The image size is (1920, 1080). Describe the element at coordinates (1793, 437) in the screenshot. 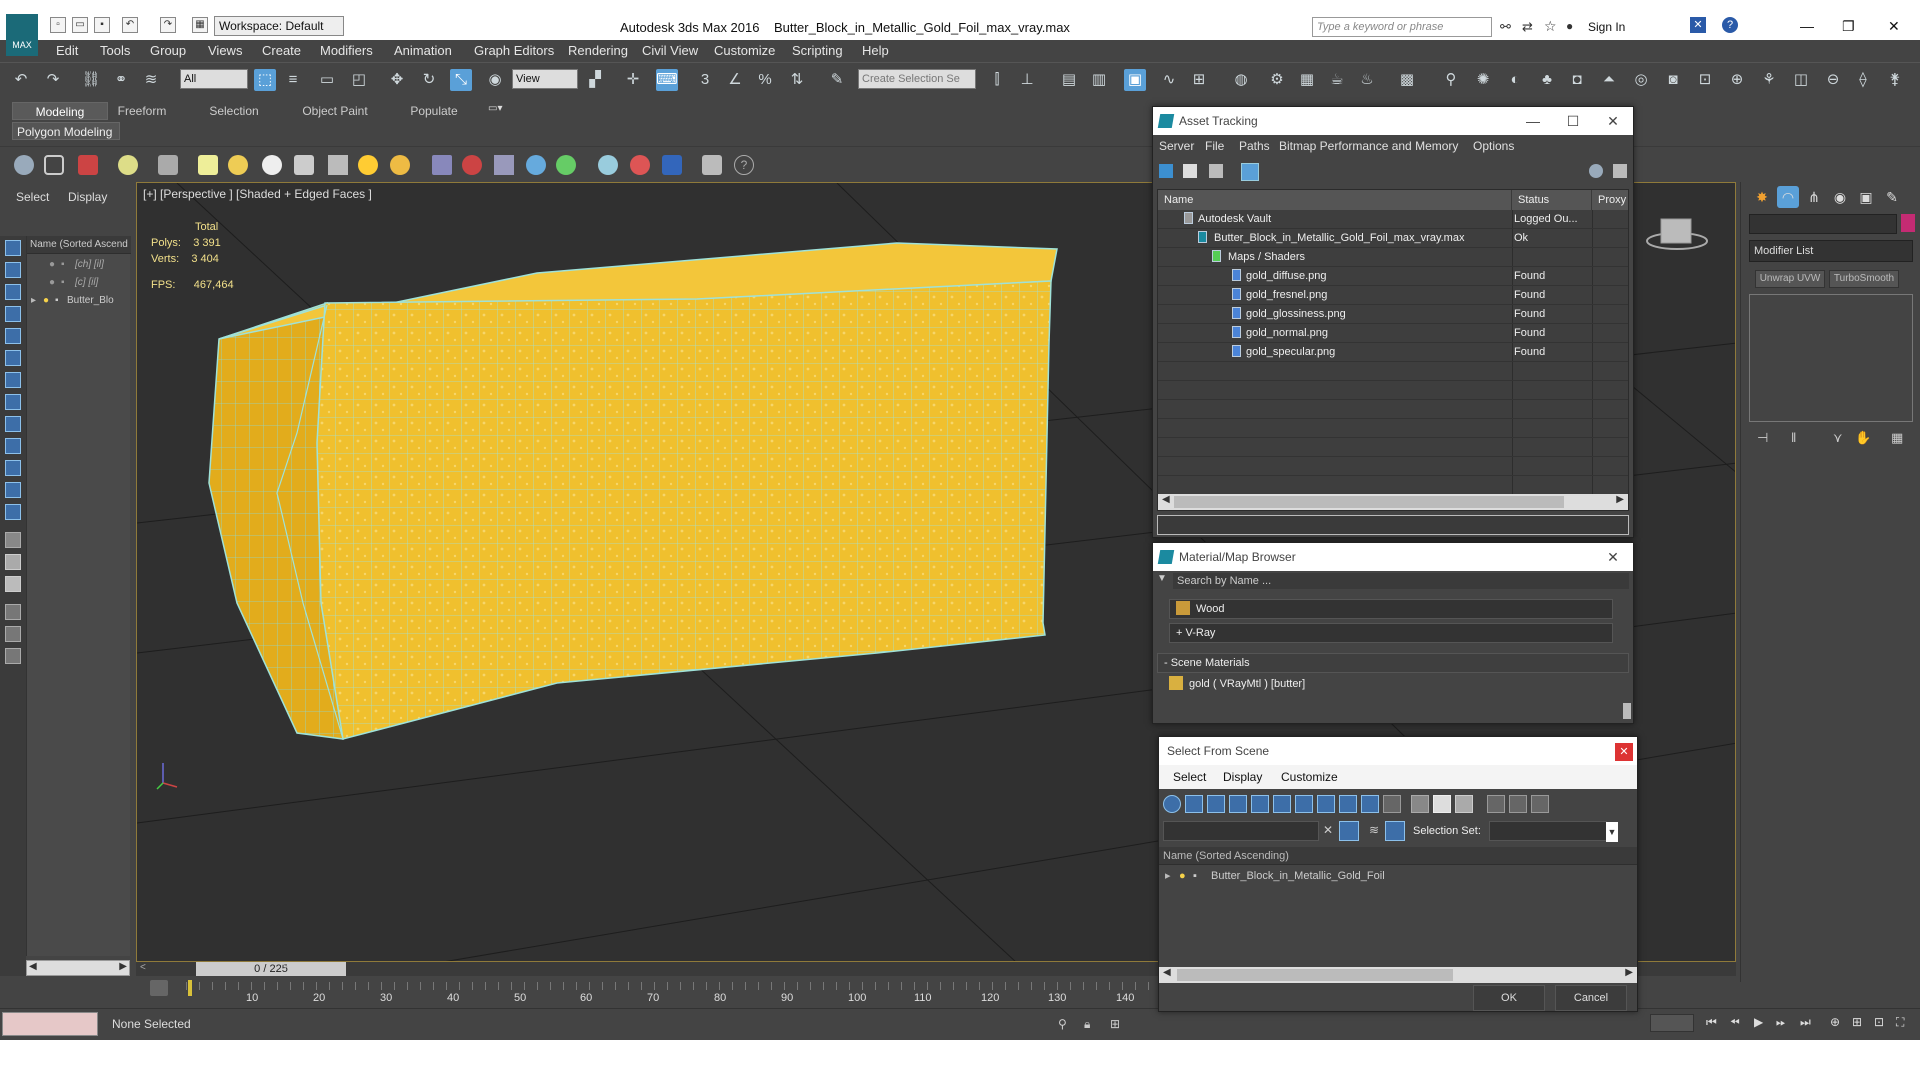

I see `show-end-result-icon: ‖` at that location.